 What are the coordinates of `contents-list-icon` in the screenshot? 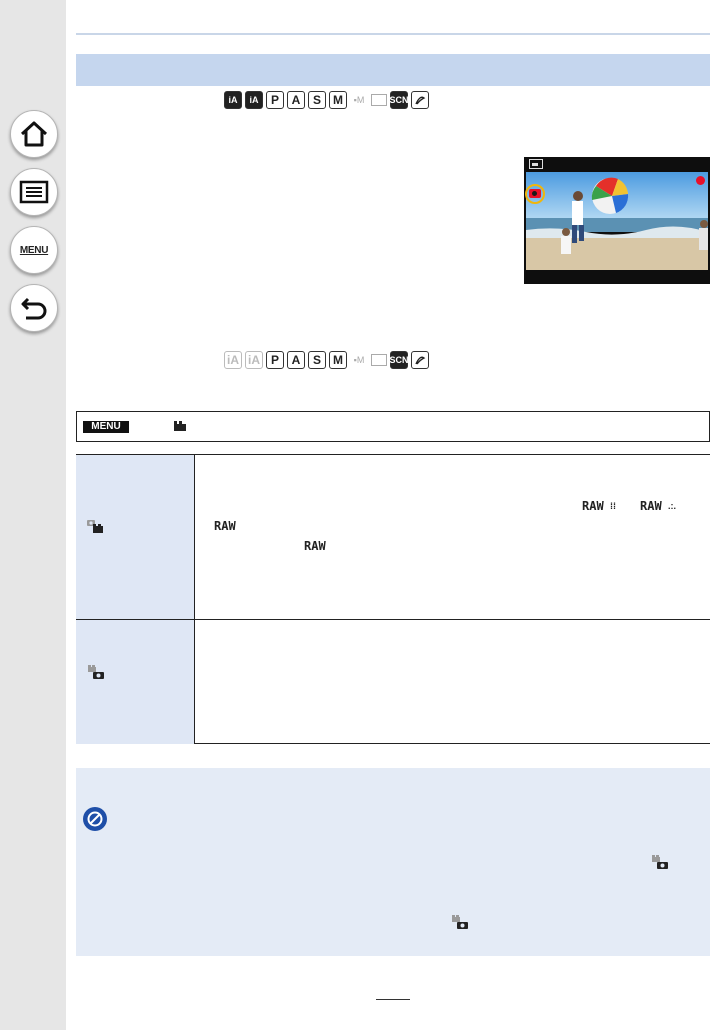 It's located at (34, 192).